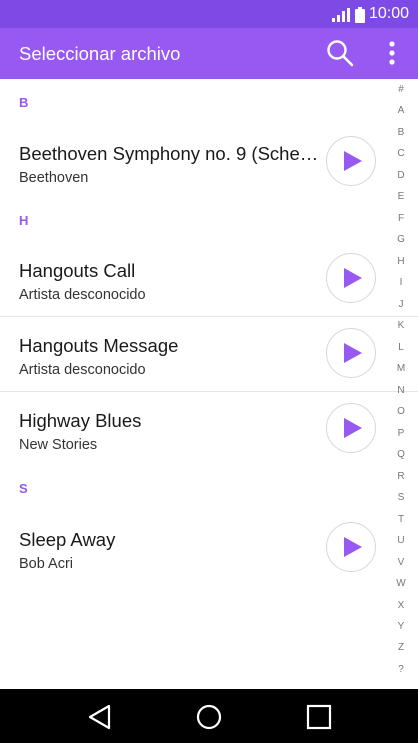  Describe the element at coordinates (195, 354) in the screenshot. I see `song-row: Hangouts Message Artista desconocido` at that location.